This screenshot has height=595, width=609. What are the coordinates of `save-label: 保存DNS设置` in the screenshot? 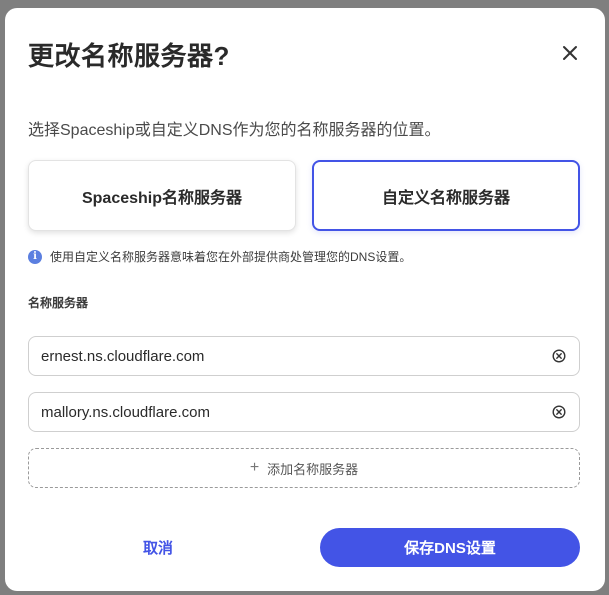 It's located at (450, 548).